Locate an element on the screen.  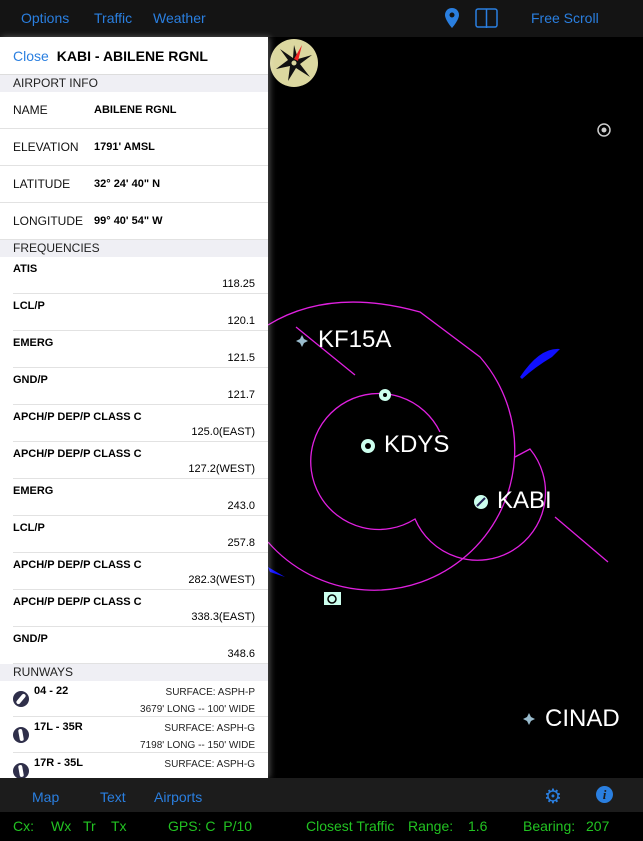
runway-dimensions: 7198' LONG -- 150' WIDE is located at coordinates (197, 745).